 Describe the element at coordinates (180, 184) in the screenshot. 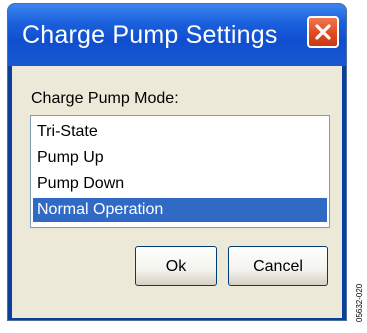

I see `list-item-pump-down: Pump Down` at that location.